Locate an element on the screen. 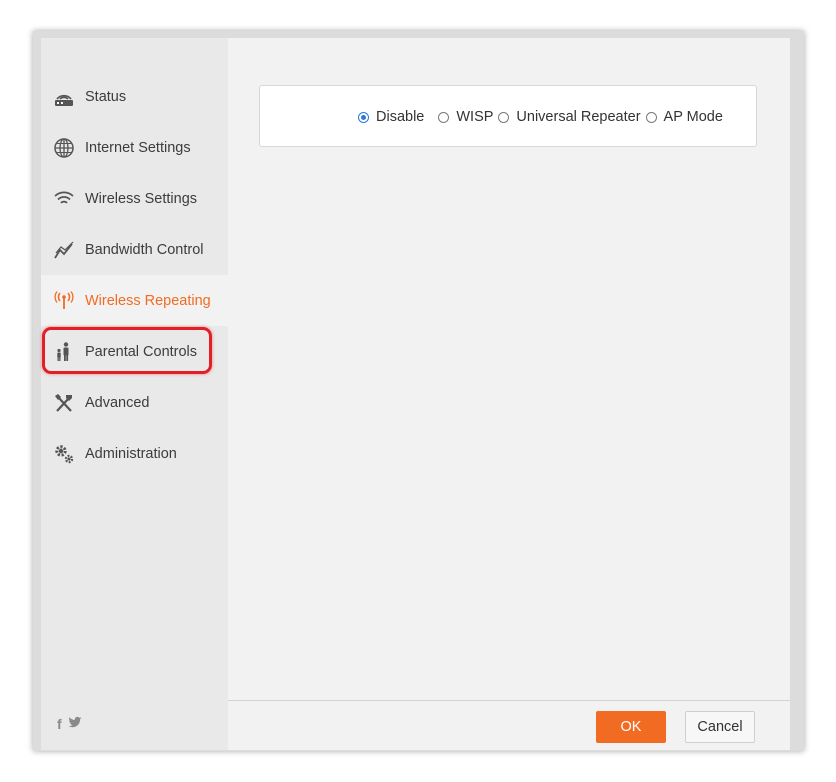 The width and height of the screenshot is (836, 782). sidebar-item-bandwidth-control: Bandwidth Control is located at coordinates (134, 249).